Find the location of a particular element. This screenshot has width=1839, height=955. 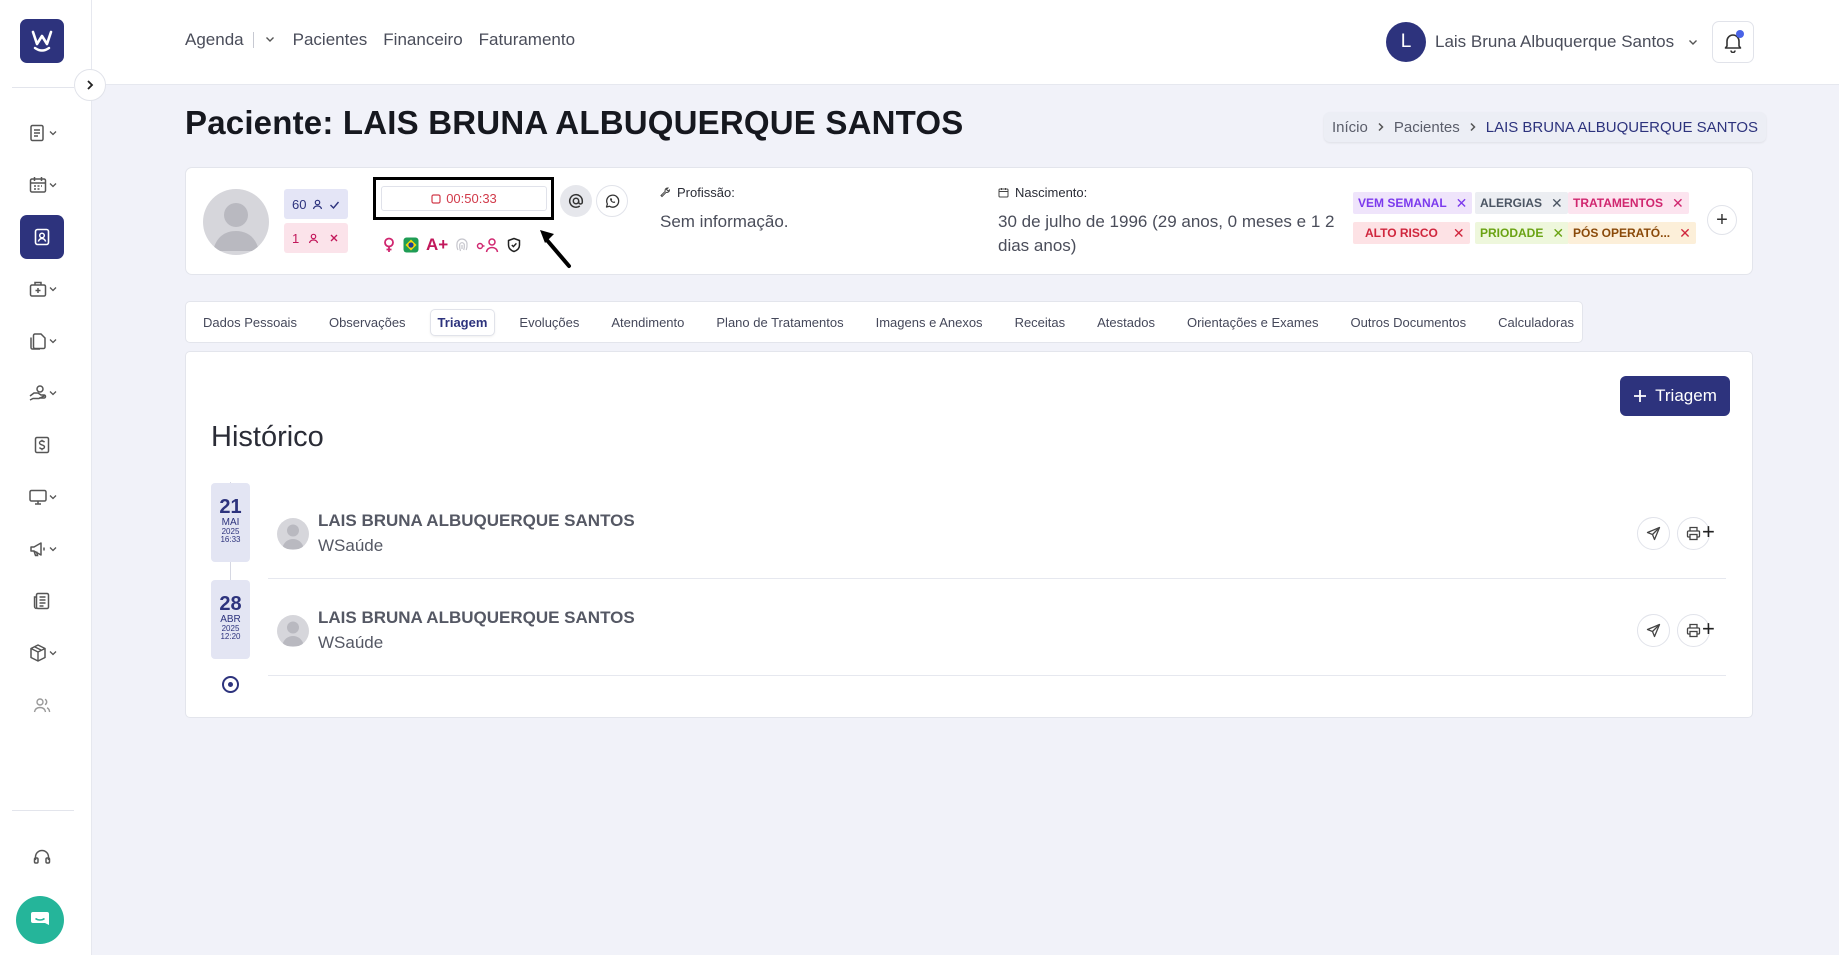

document-list-icon is located at coordinates (36, 133).